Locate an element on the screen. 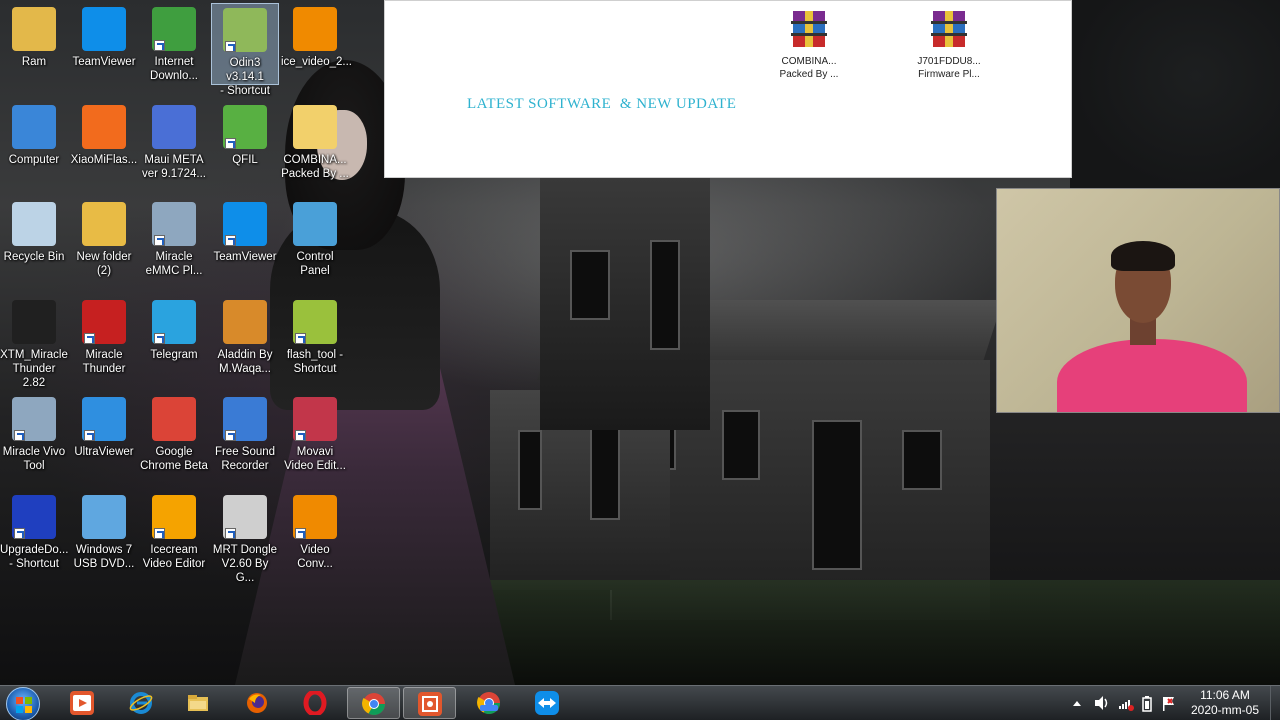 This screenshot has width=1280, height=720. gsm-team-icon is located at coordinates (34, 322).